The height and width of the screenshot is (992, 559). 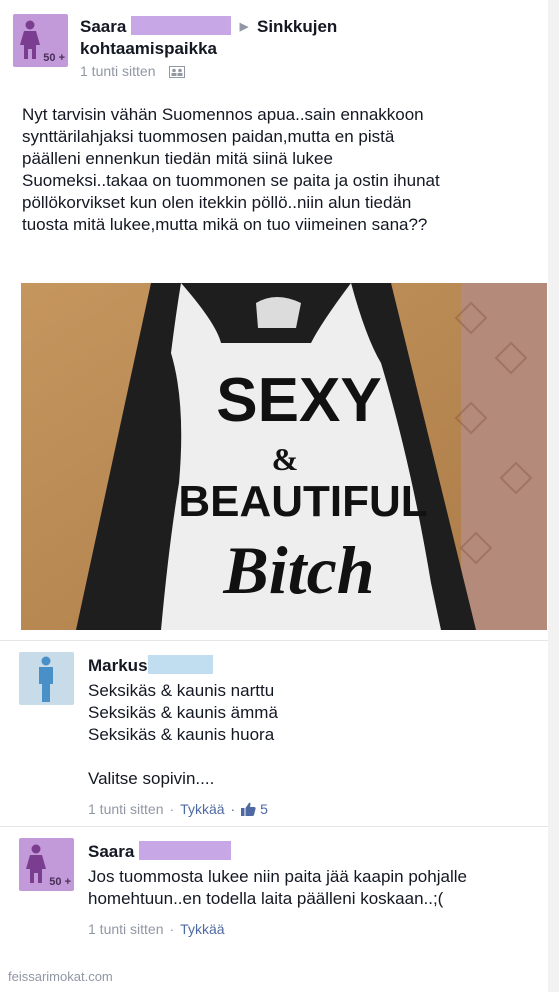 What do you see at coordinates (264, 809) in the screenshot?
I see `like-count: 5` at bounding box center [264, 809].